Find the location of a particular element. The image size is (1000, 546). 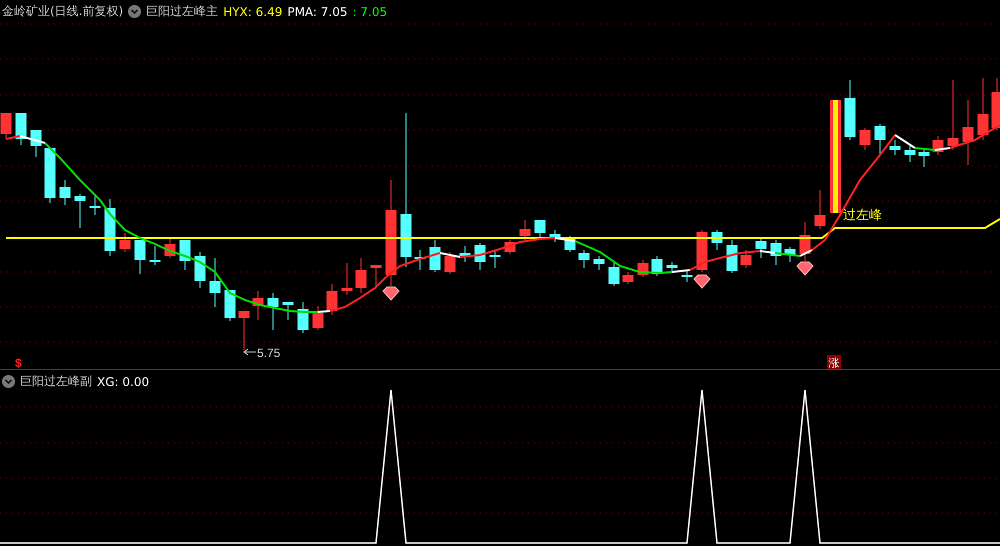

indicator-name: 巨阳过左峰主 is located at coordinates (182, 11).